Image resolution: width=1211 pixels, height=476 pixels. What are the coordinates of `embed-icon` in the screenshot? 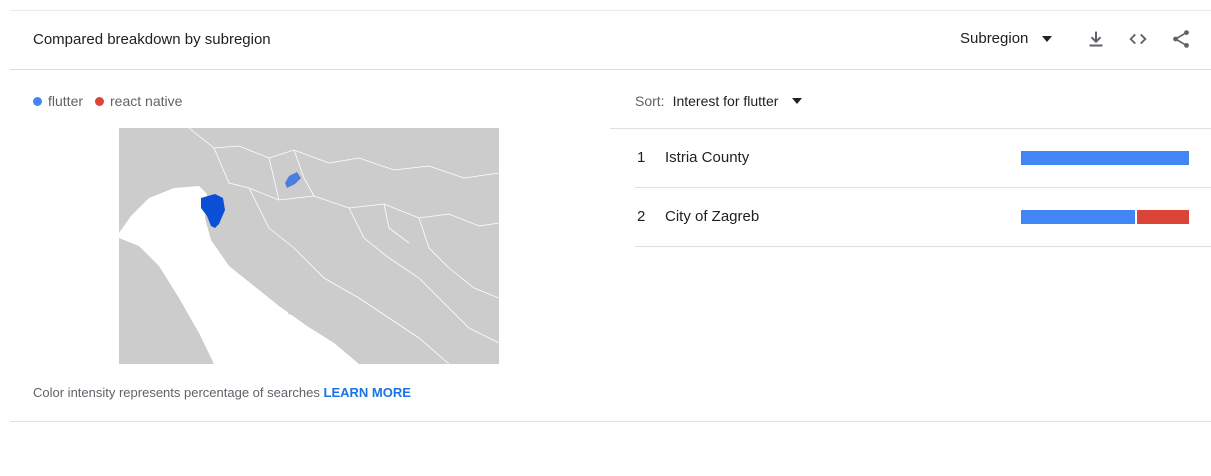 It's located at (1138, 39).